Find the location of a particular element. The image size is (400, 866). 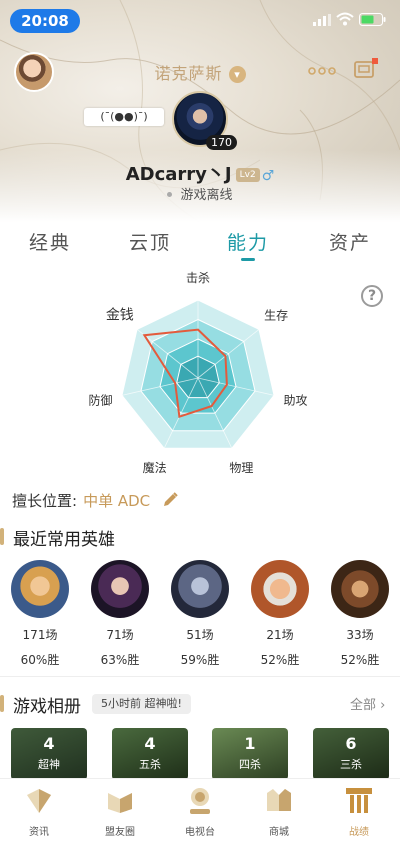

radar-axis-label: 助攻 is located at coordinates (295, 400).